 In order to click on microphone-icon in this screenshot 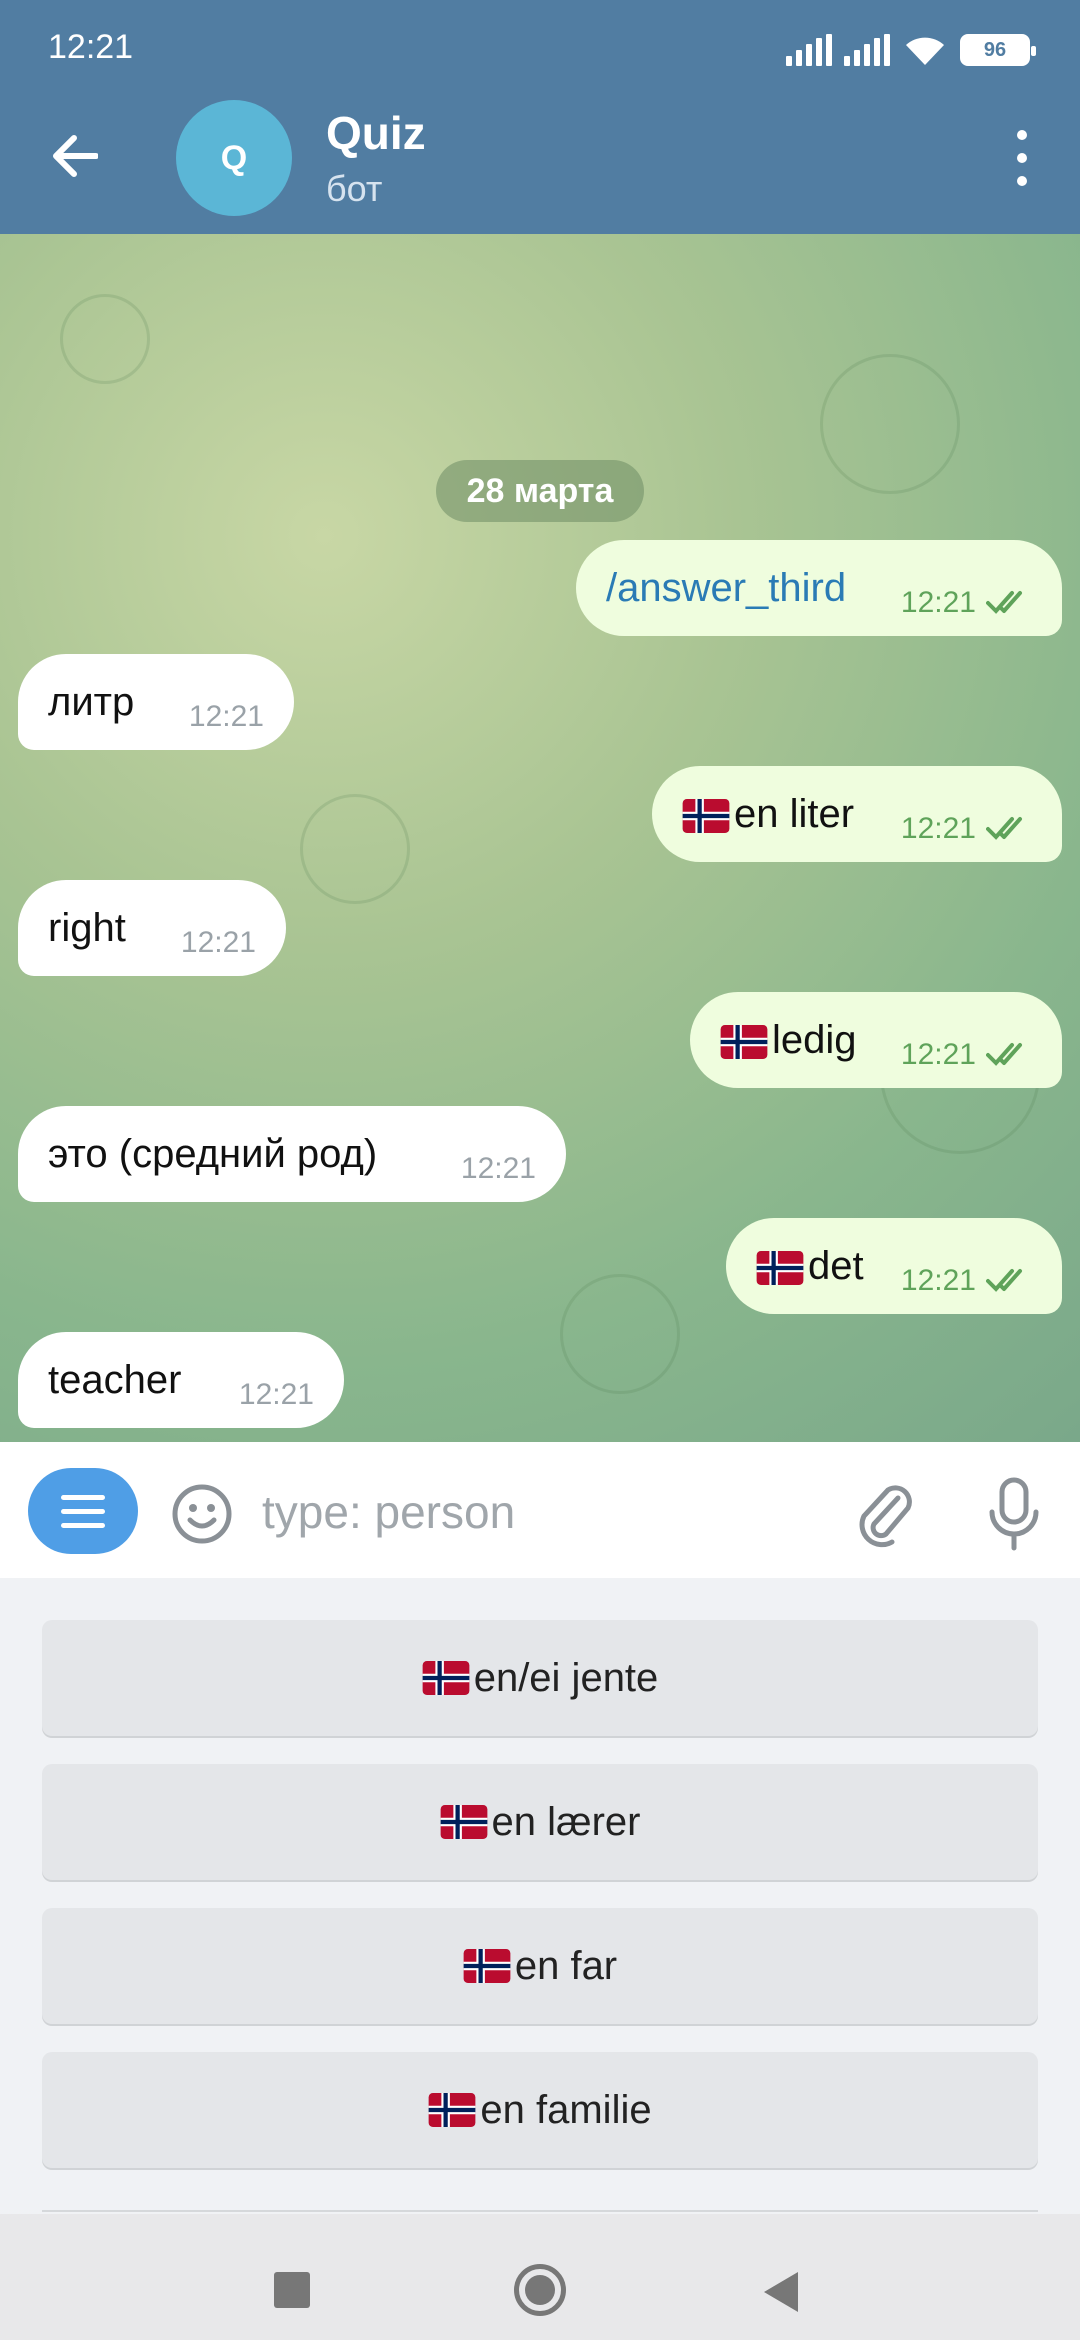, I will do `click(1014, 1514)`.